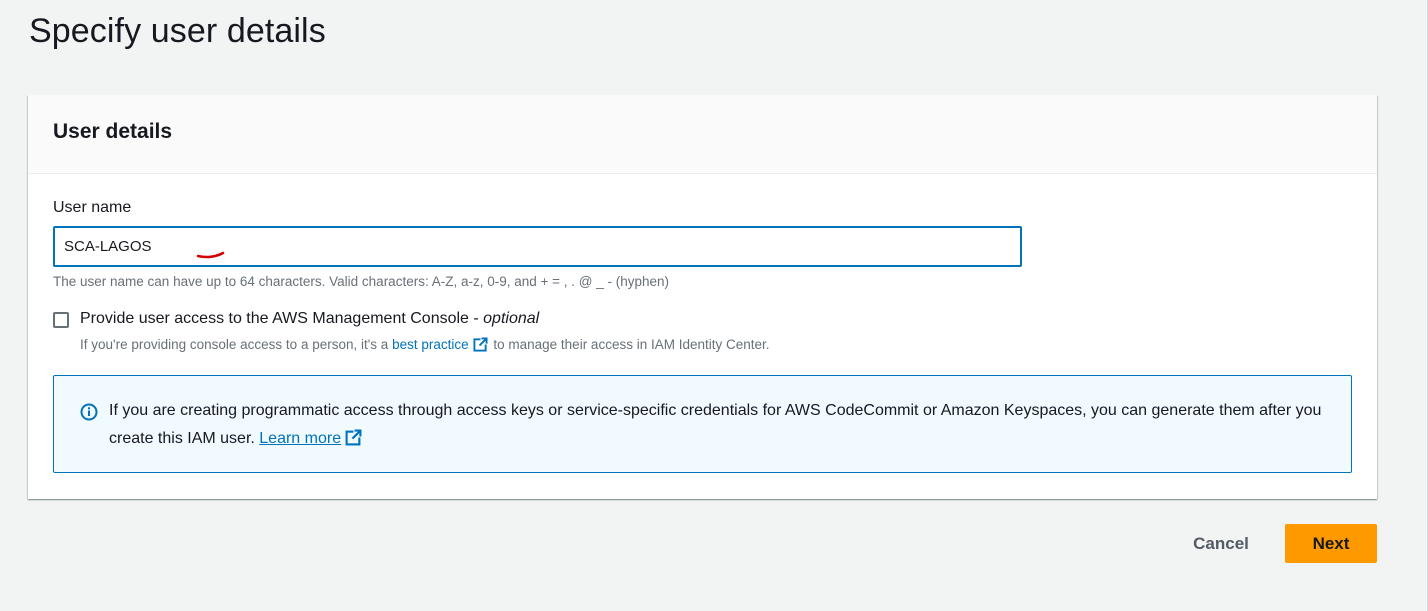  I want to click on user-name-input, so click(537, 246).